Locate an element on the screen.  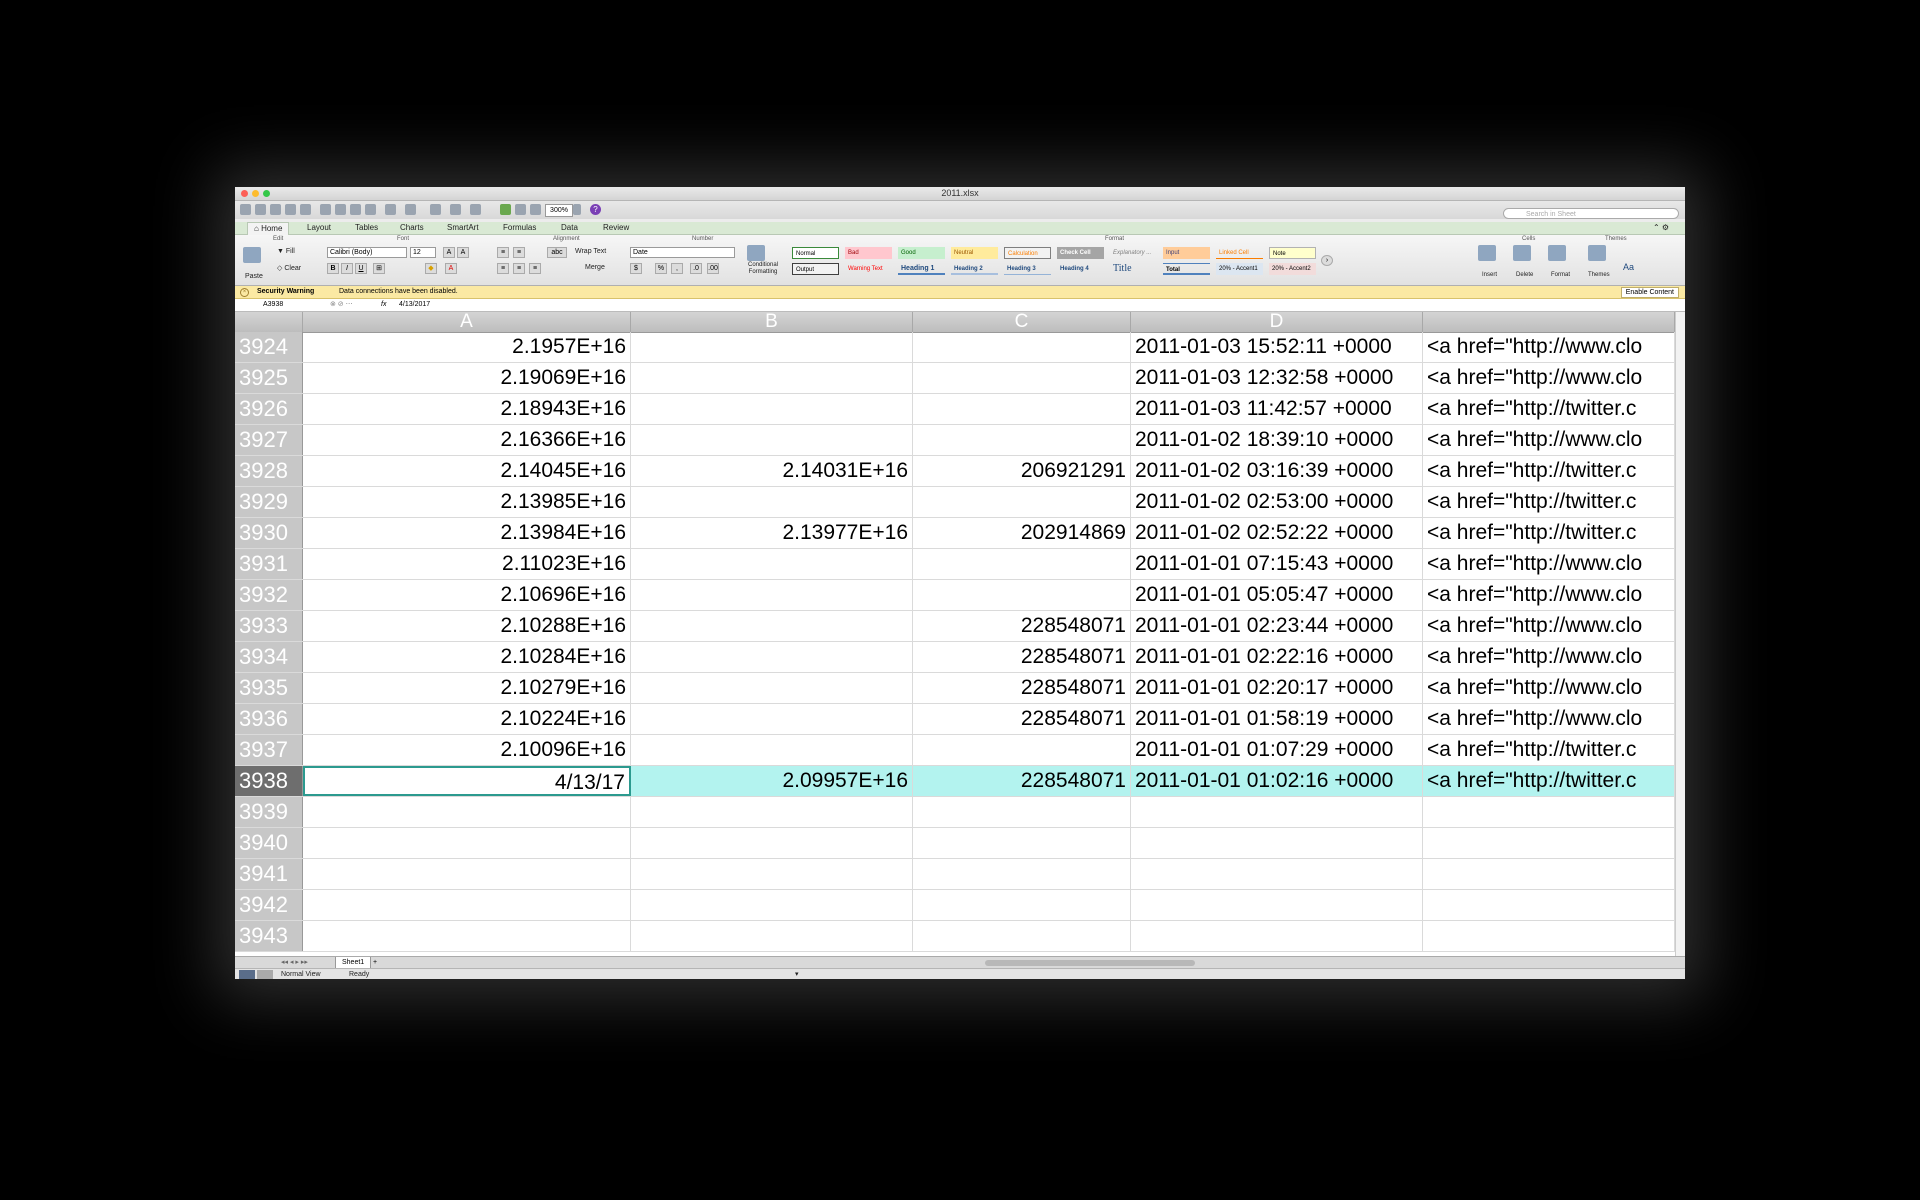
formula-controls-icon: ⊗ ⊘ ⋯ is located at coordinates (341, 305).